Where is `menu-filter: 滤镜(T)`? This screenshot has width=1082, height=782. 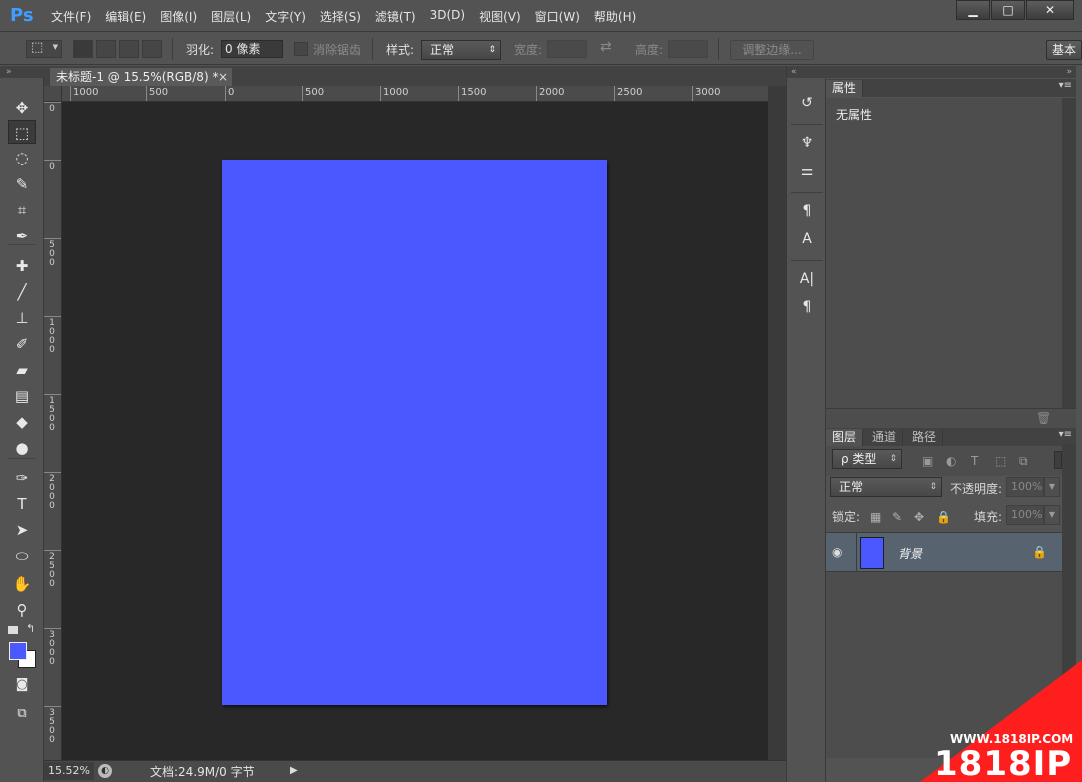
menu-filter: 滤镜(T) is located at coordinates (395, 16).